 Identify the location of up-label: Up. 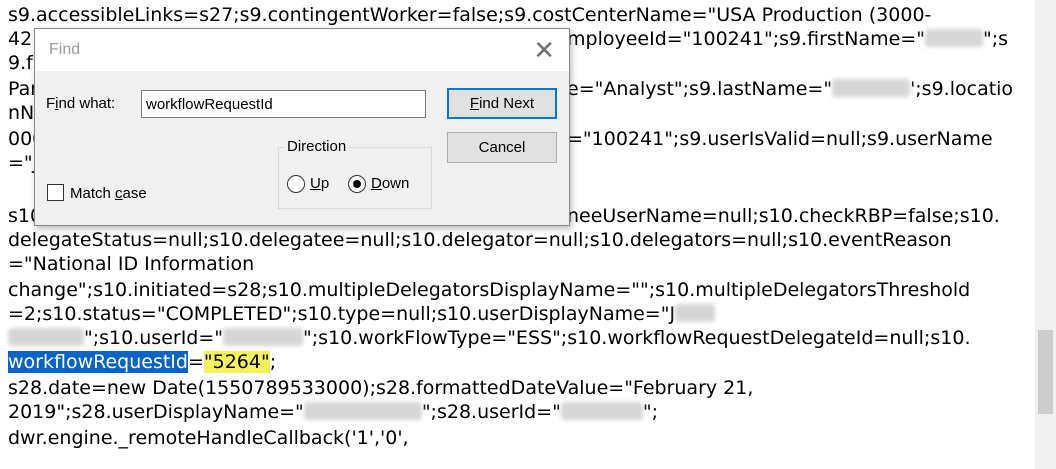
(320, 183).